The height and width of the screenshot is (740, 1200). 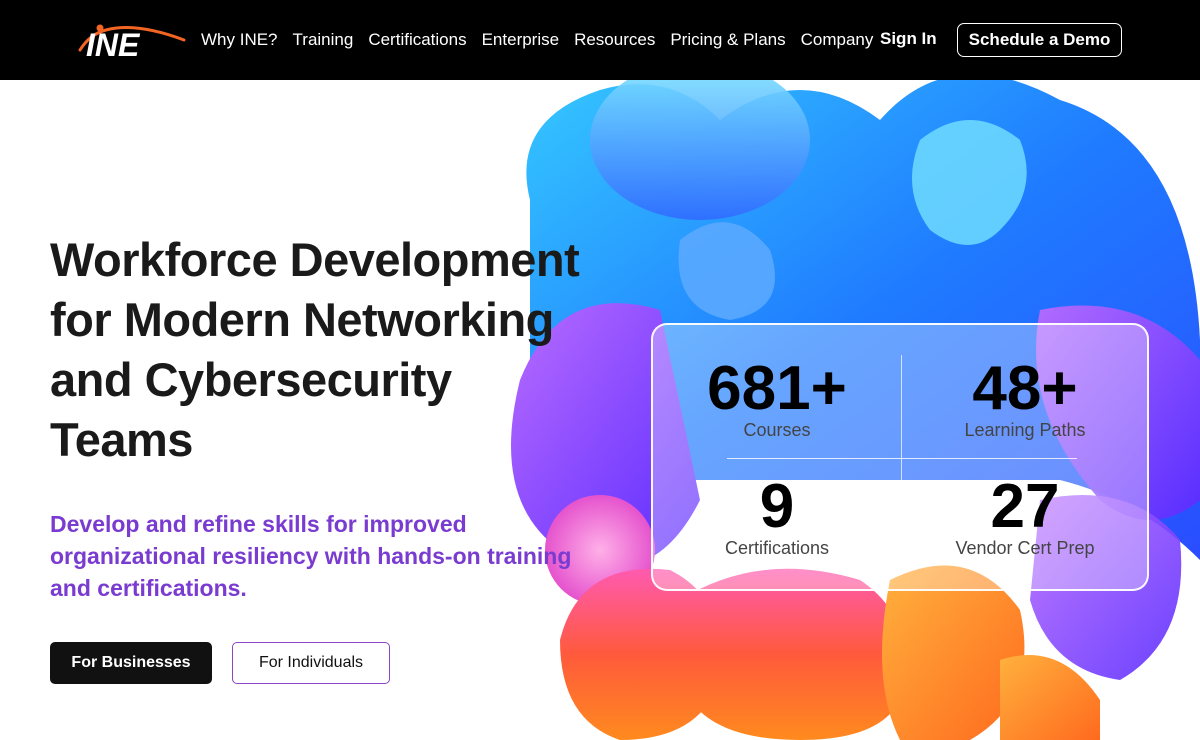 What do you see at coordinates (258, 524) in the screenshot?
I see `hero-subtitle-line: Develop and refine skills for improved` at bounding box center [258, 524].